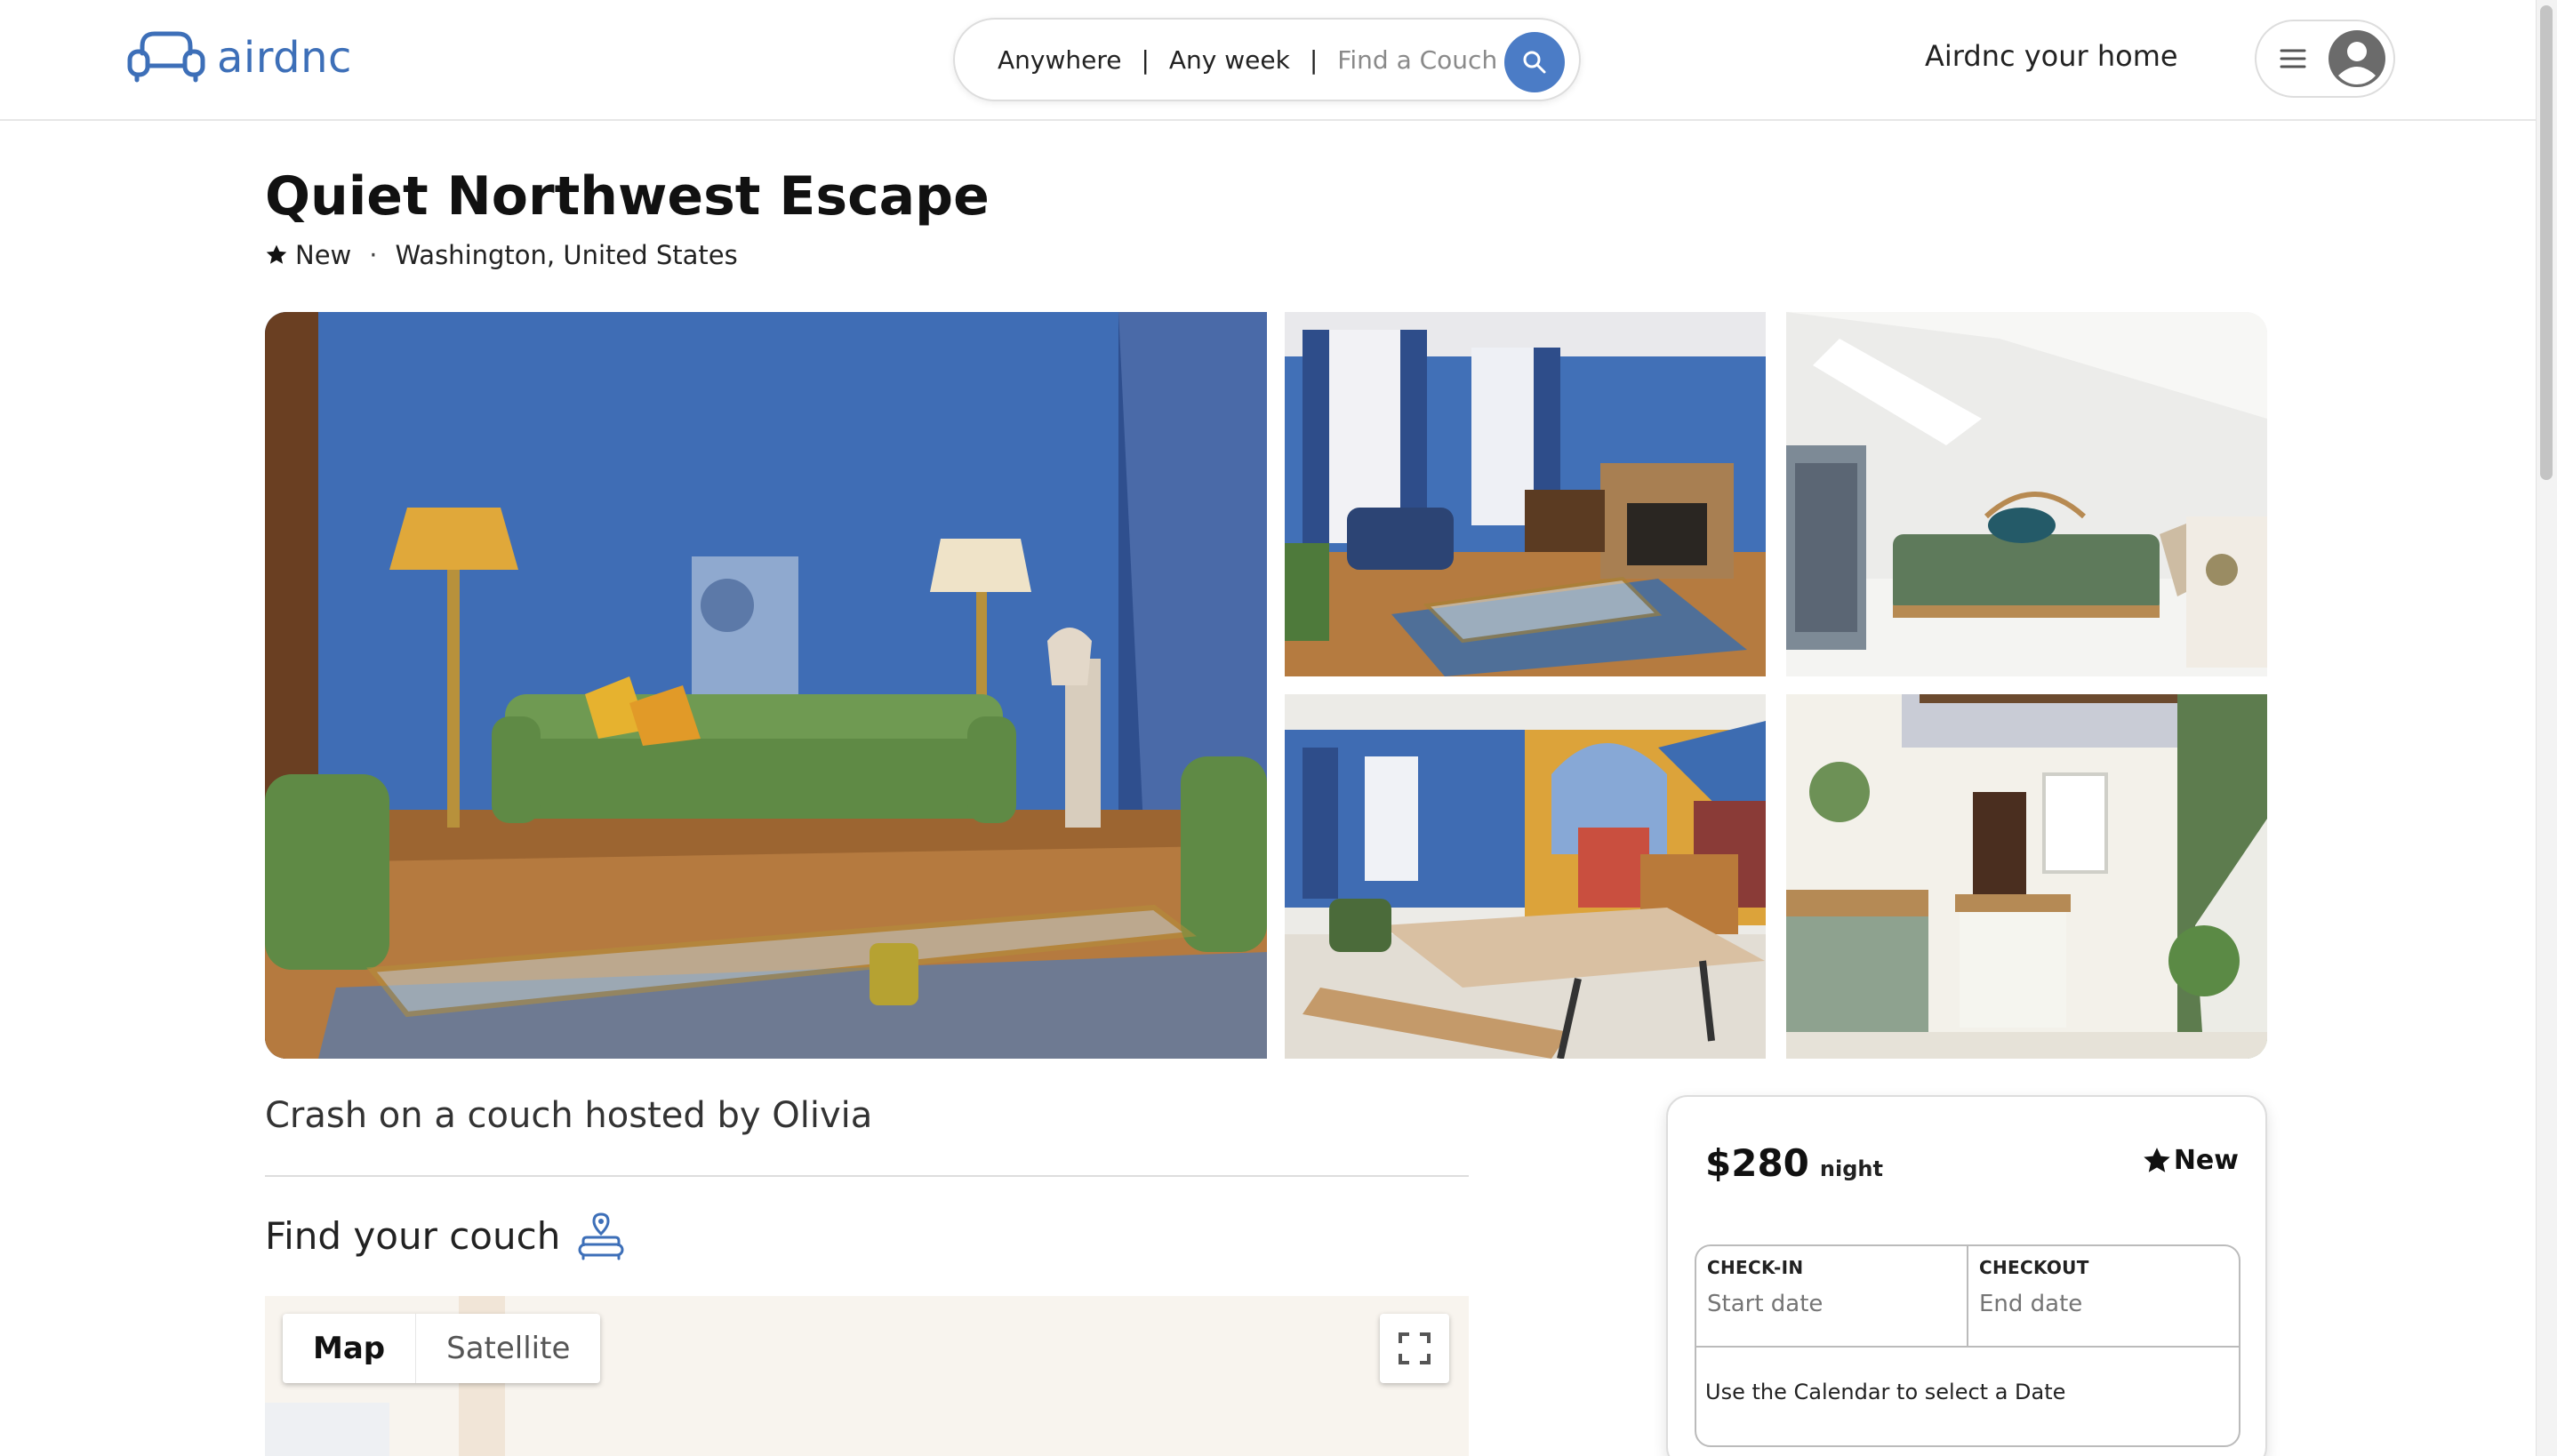 The height and width of the screenshot is (1456, 2557). Describe the element at coordinates (166, 58) in the screenshot. I see `couch-logo-icon` at that location.